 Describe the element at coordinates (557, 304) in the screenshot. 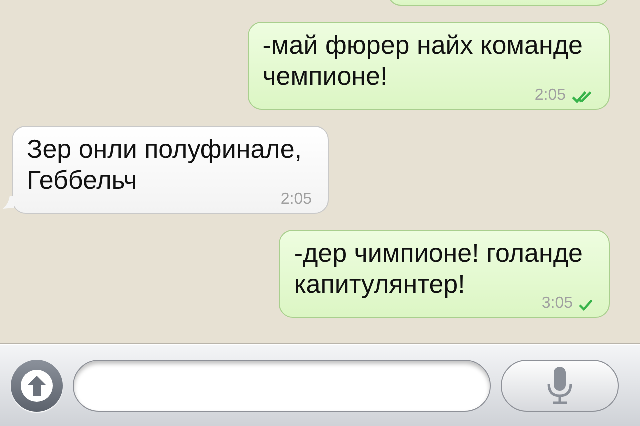

I see `message-time: 3:05` at that location.